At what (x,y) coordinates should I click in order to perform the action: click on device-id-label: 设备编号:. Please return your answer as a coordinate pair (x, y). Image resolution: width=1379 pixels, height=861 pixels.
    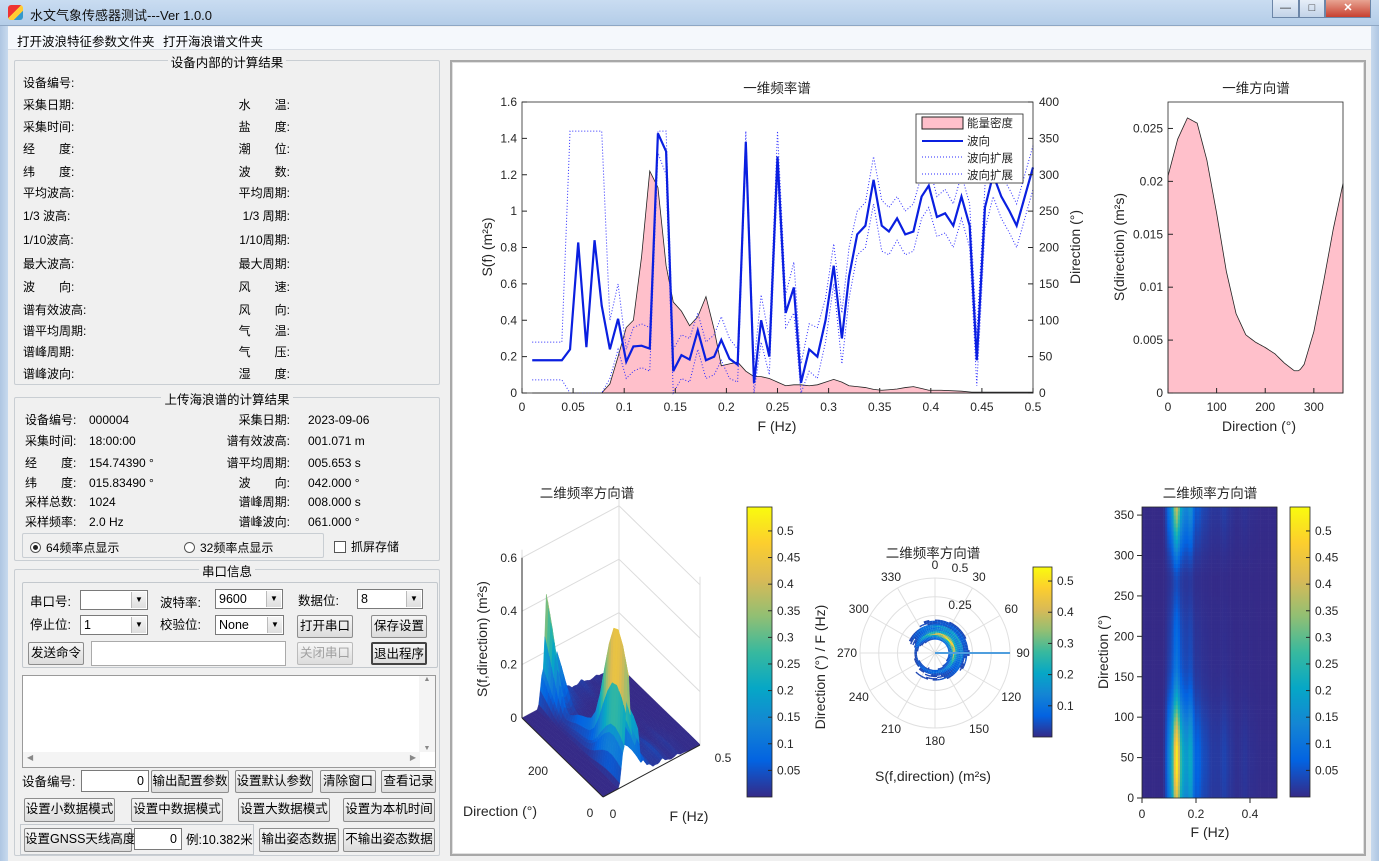
    Looking at the image, I should click on (49, 782).